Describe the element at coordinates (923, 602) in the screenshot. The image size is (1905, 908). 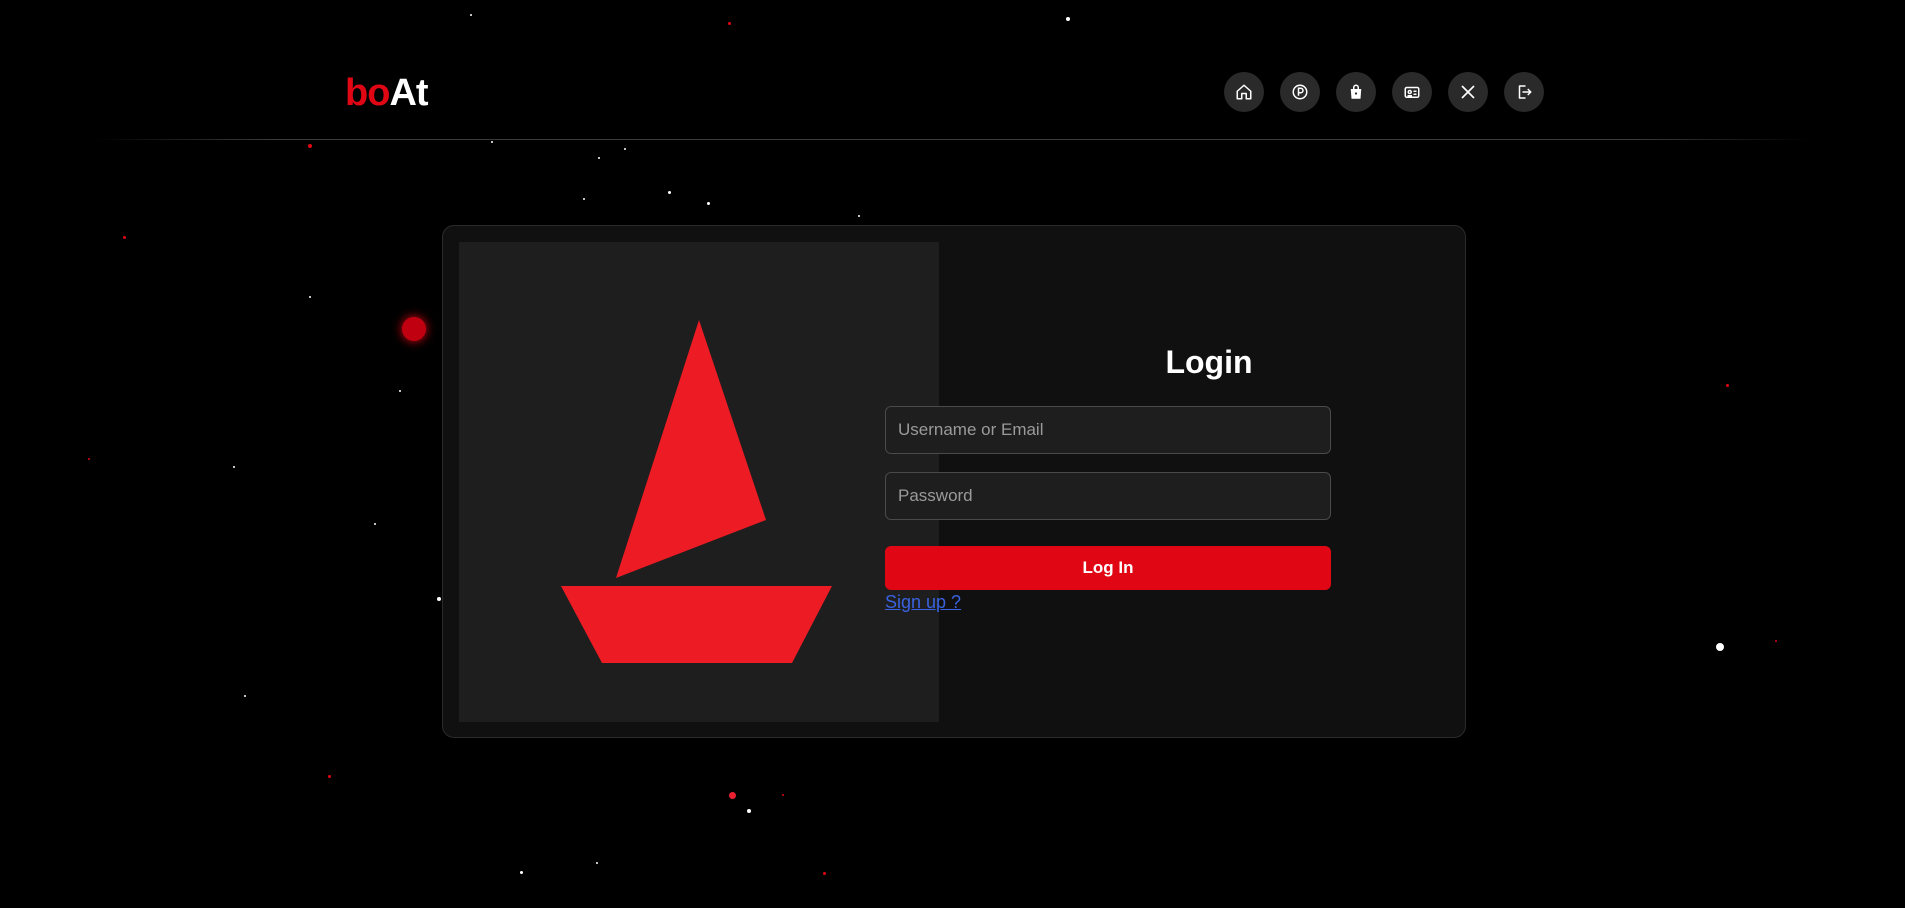
I see `signup-link: Sign up ?` at that location.